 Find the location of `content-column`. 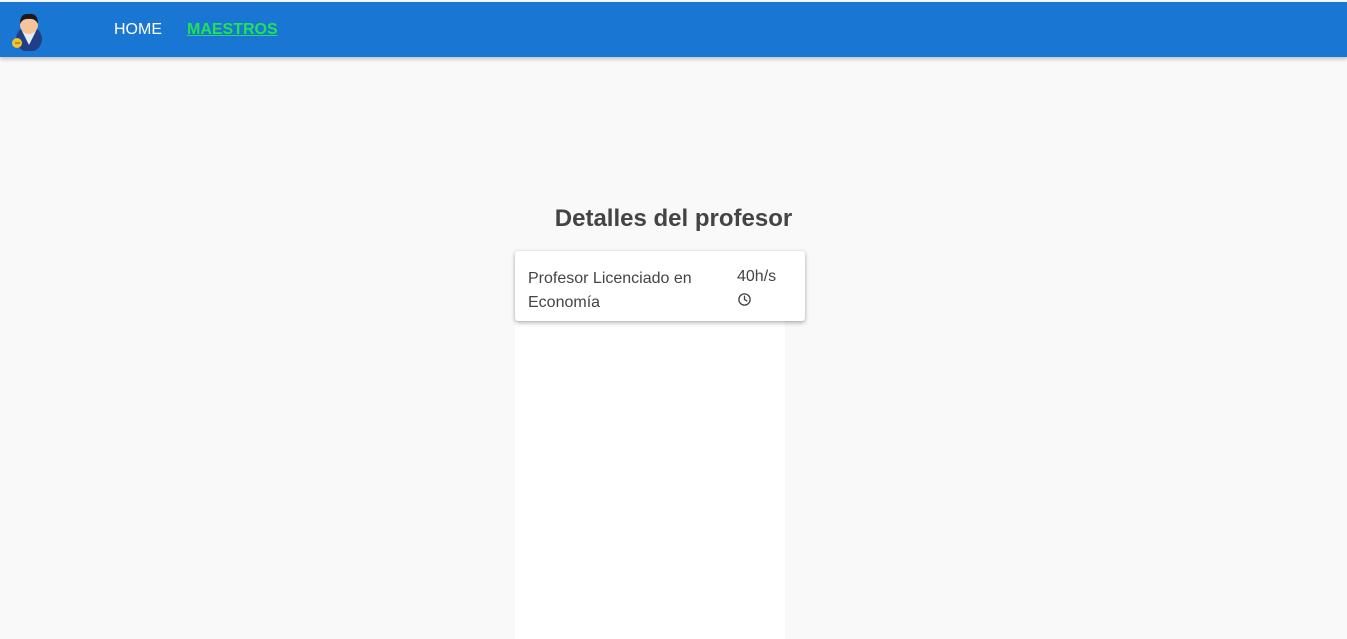

content-column is located at coordinates (650, 480).